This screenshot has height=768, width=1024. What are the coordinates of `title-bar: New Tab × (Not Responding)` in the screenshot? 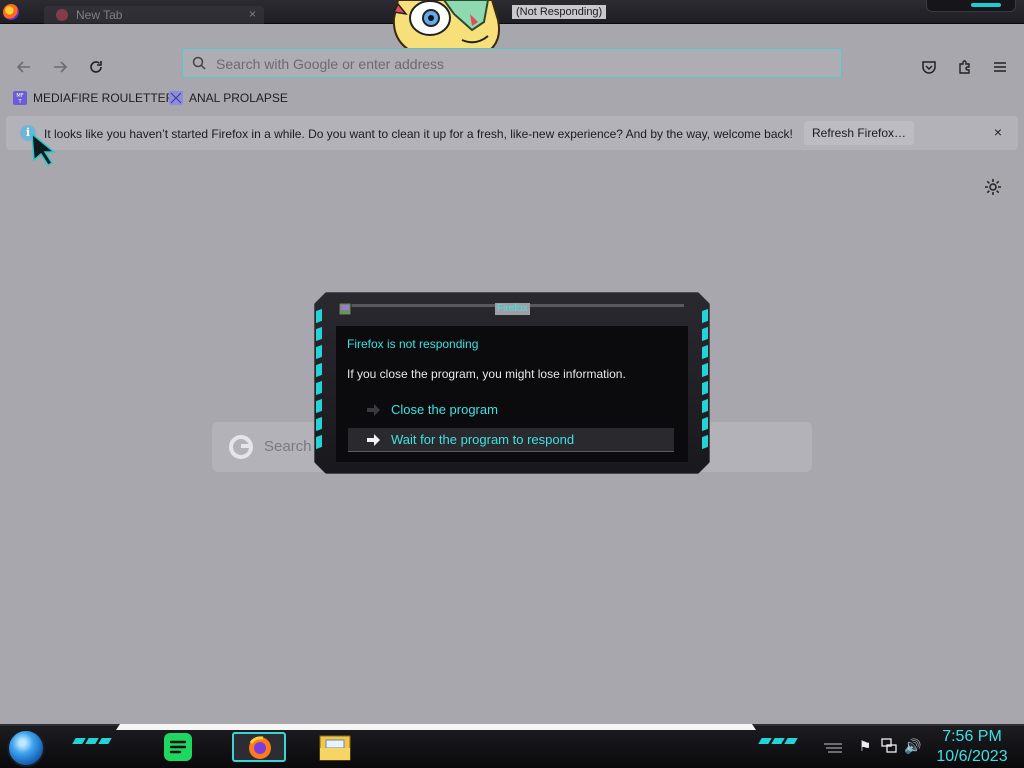 It's located at (512, 12).